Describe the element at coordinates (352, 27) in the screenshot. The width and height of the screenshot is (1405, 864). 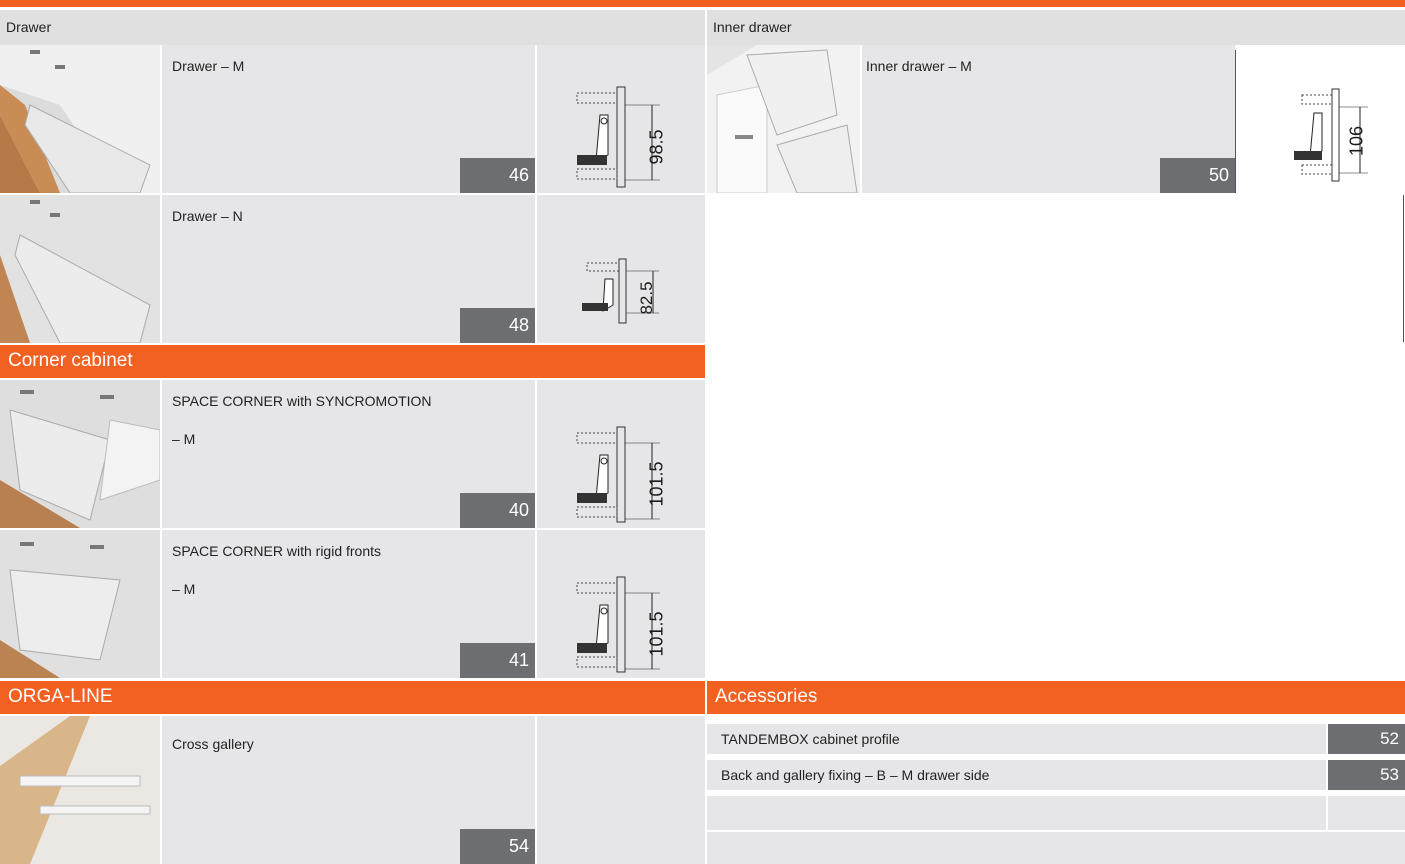
I see `section-header-drawer: Drawer` at that location.